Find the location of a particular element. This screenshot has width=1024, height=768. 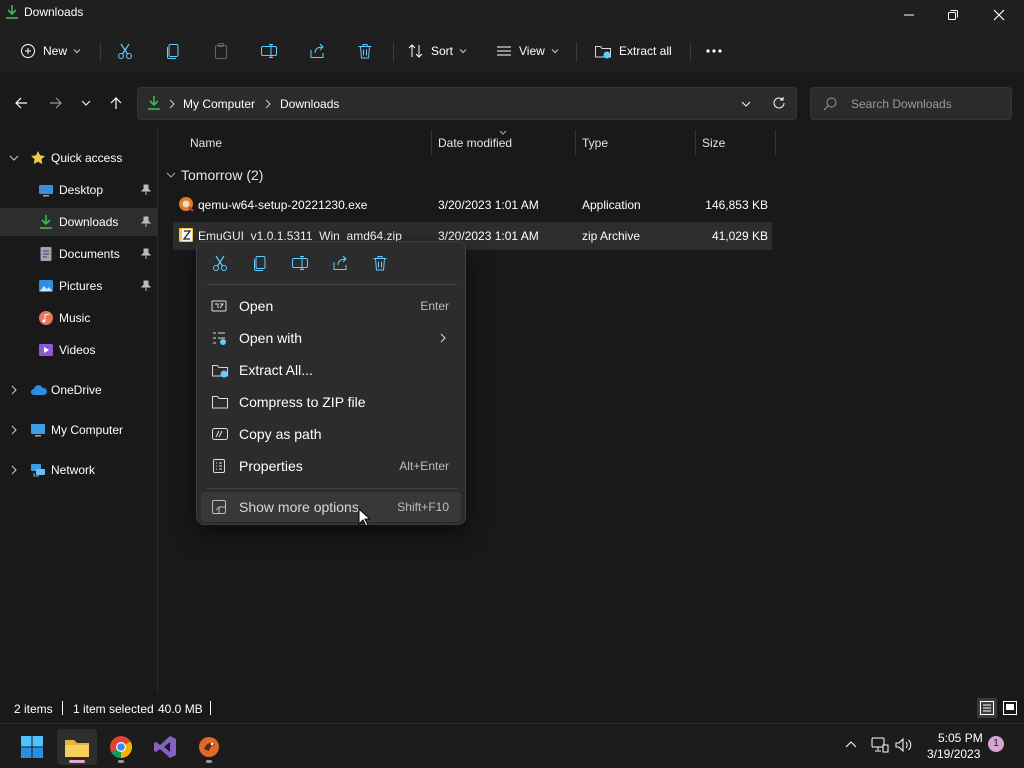

more-dots-icon is located at coordinates (714, 51).